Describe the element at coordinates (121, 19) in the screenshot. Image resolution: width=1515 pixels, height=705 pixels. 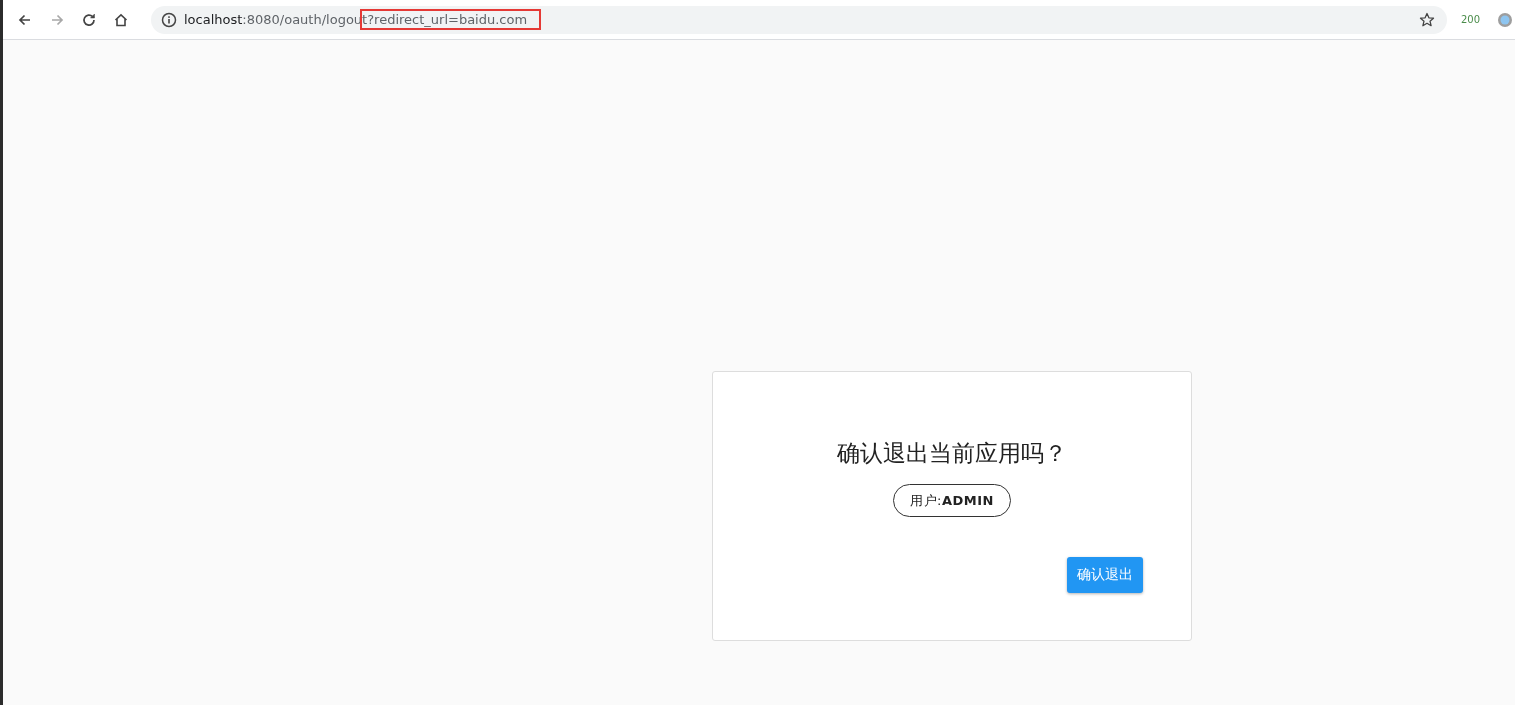
I see `home-icon` at that location.